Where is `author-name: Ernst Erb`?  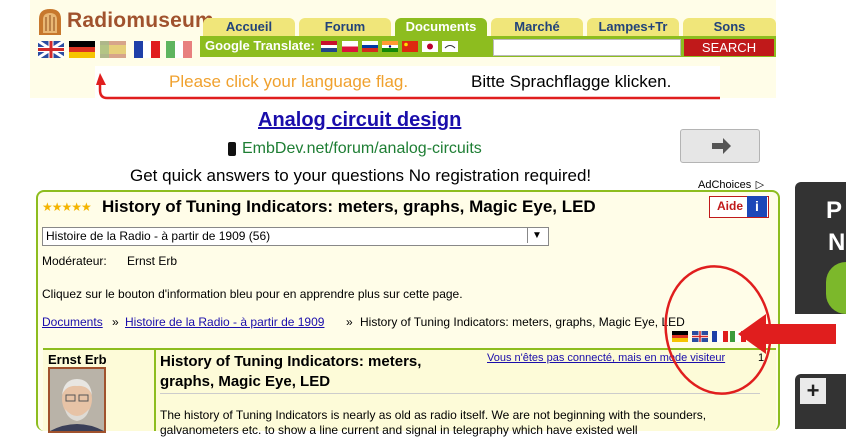
author-name: Ernst Erb is located at coordinates (77, 359).